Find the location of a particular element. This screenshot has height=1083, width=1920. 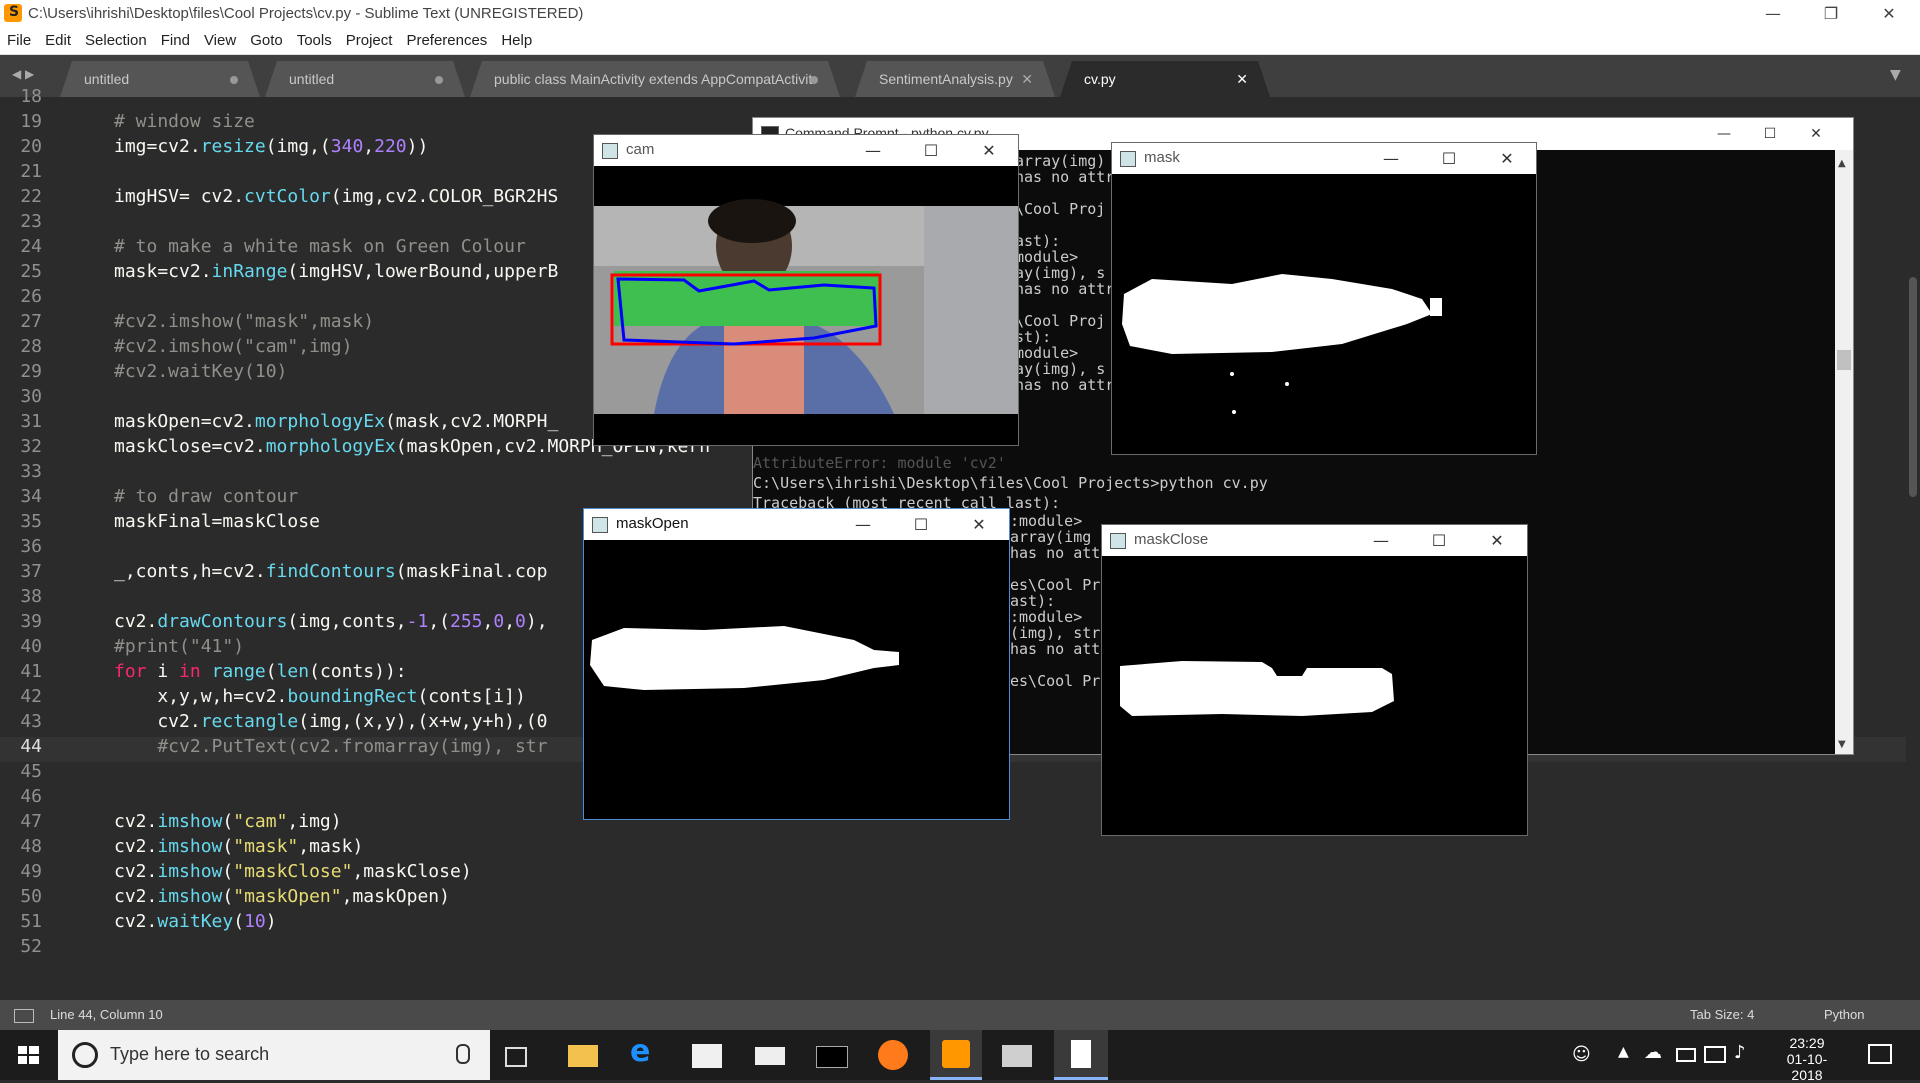

menu-help: Help is located at coordinates (516, 41).